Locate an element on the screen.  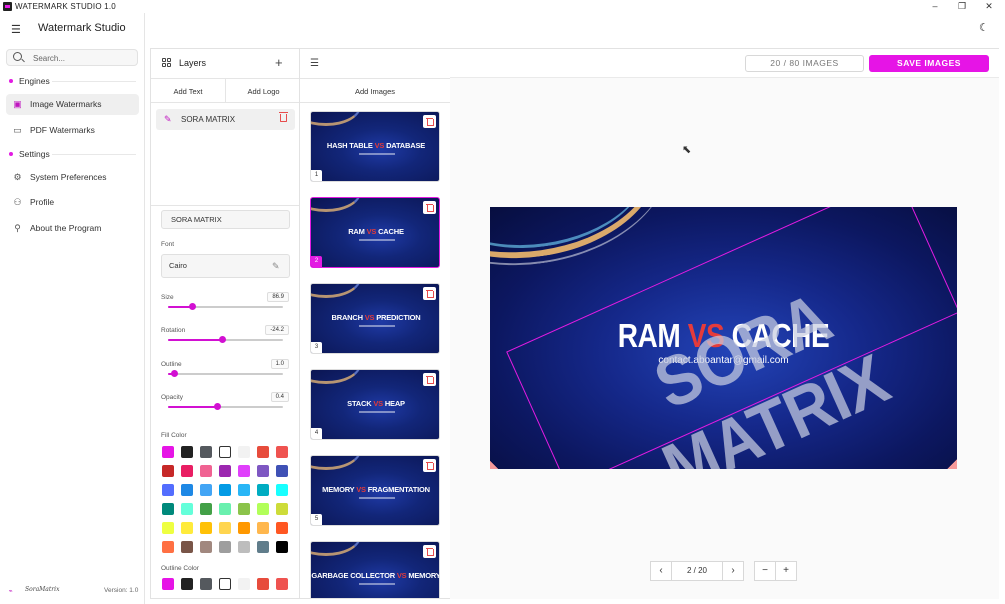
delete-layer-icon is located at coordinates (283, 117).